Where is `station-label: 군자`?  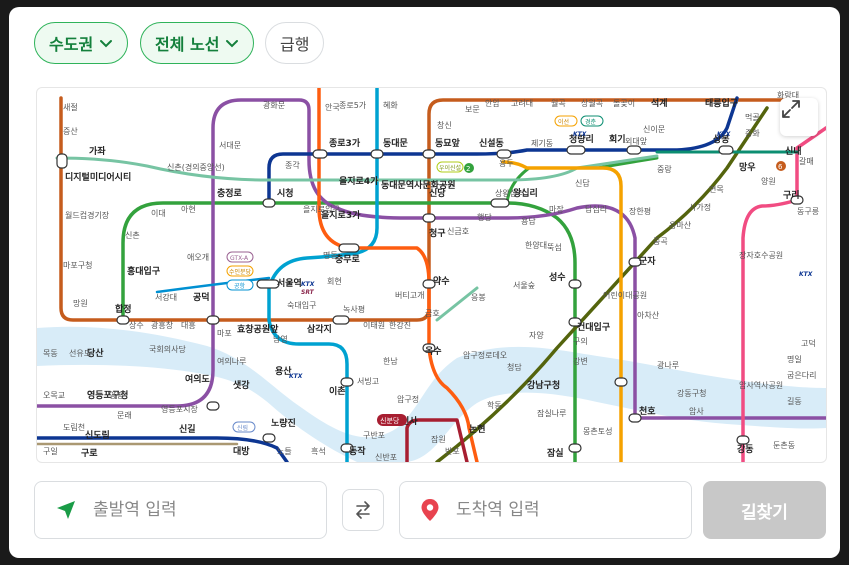
station-label: 군자 is located at coordinates (647, 261).